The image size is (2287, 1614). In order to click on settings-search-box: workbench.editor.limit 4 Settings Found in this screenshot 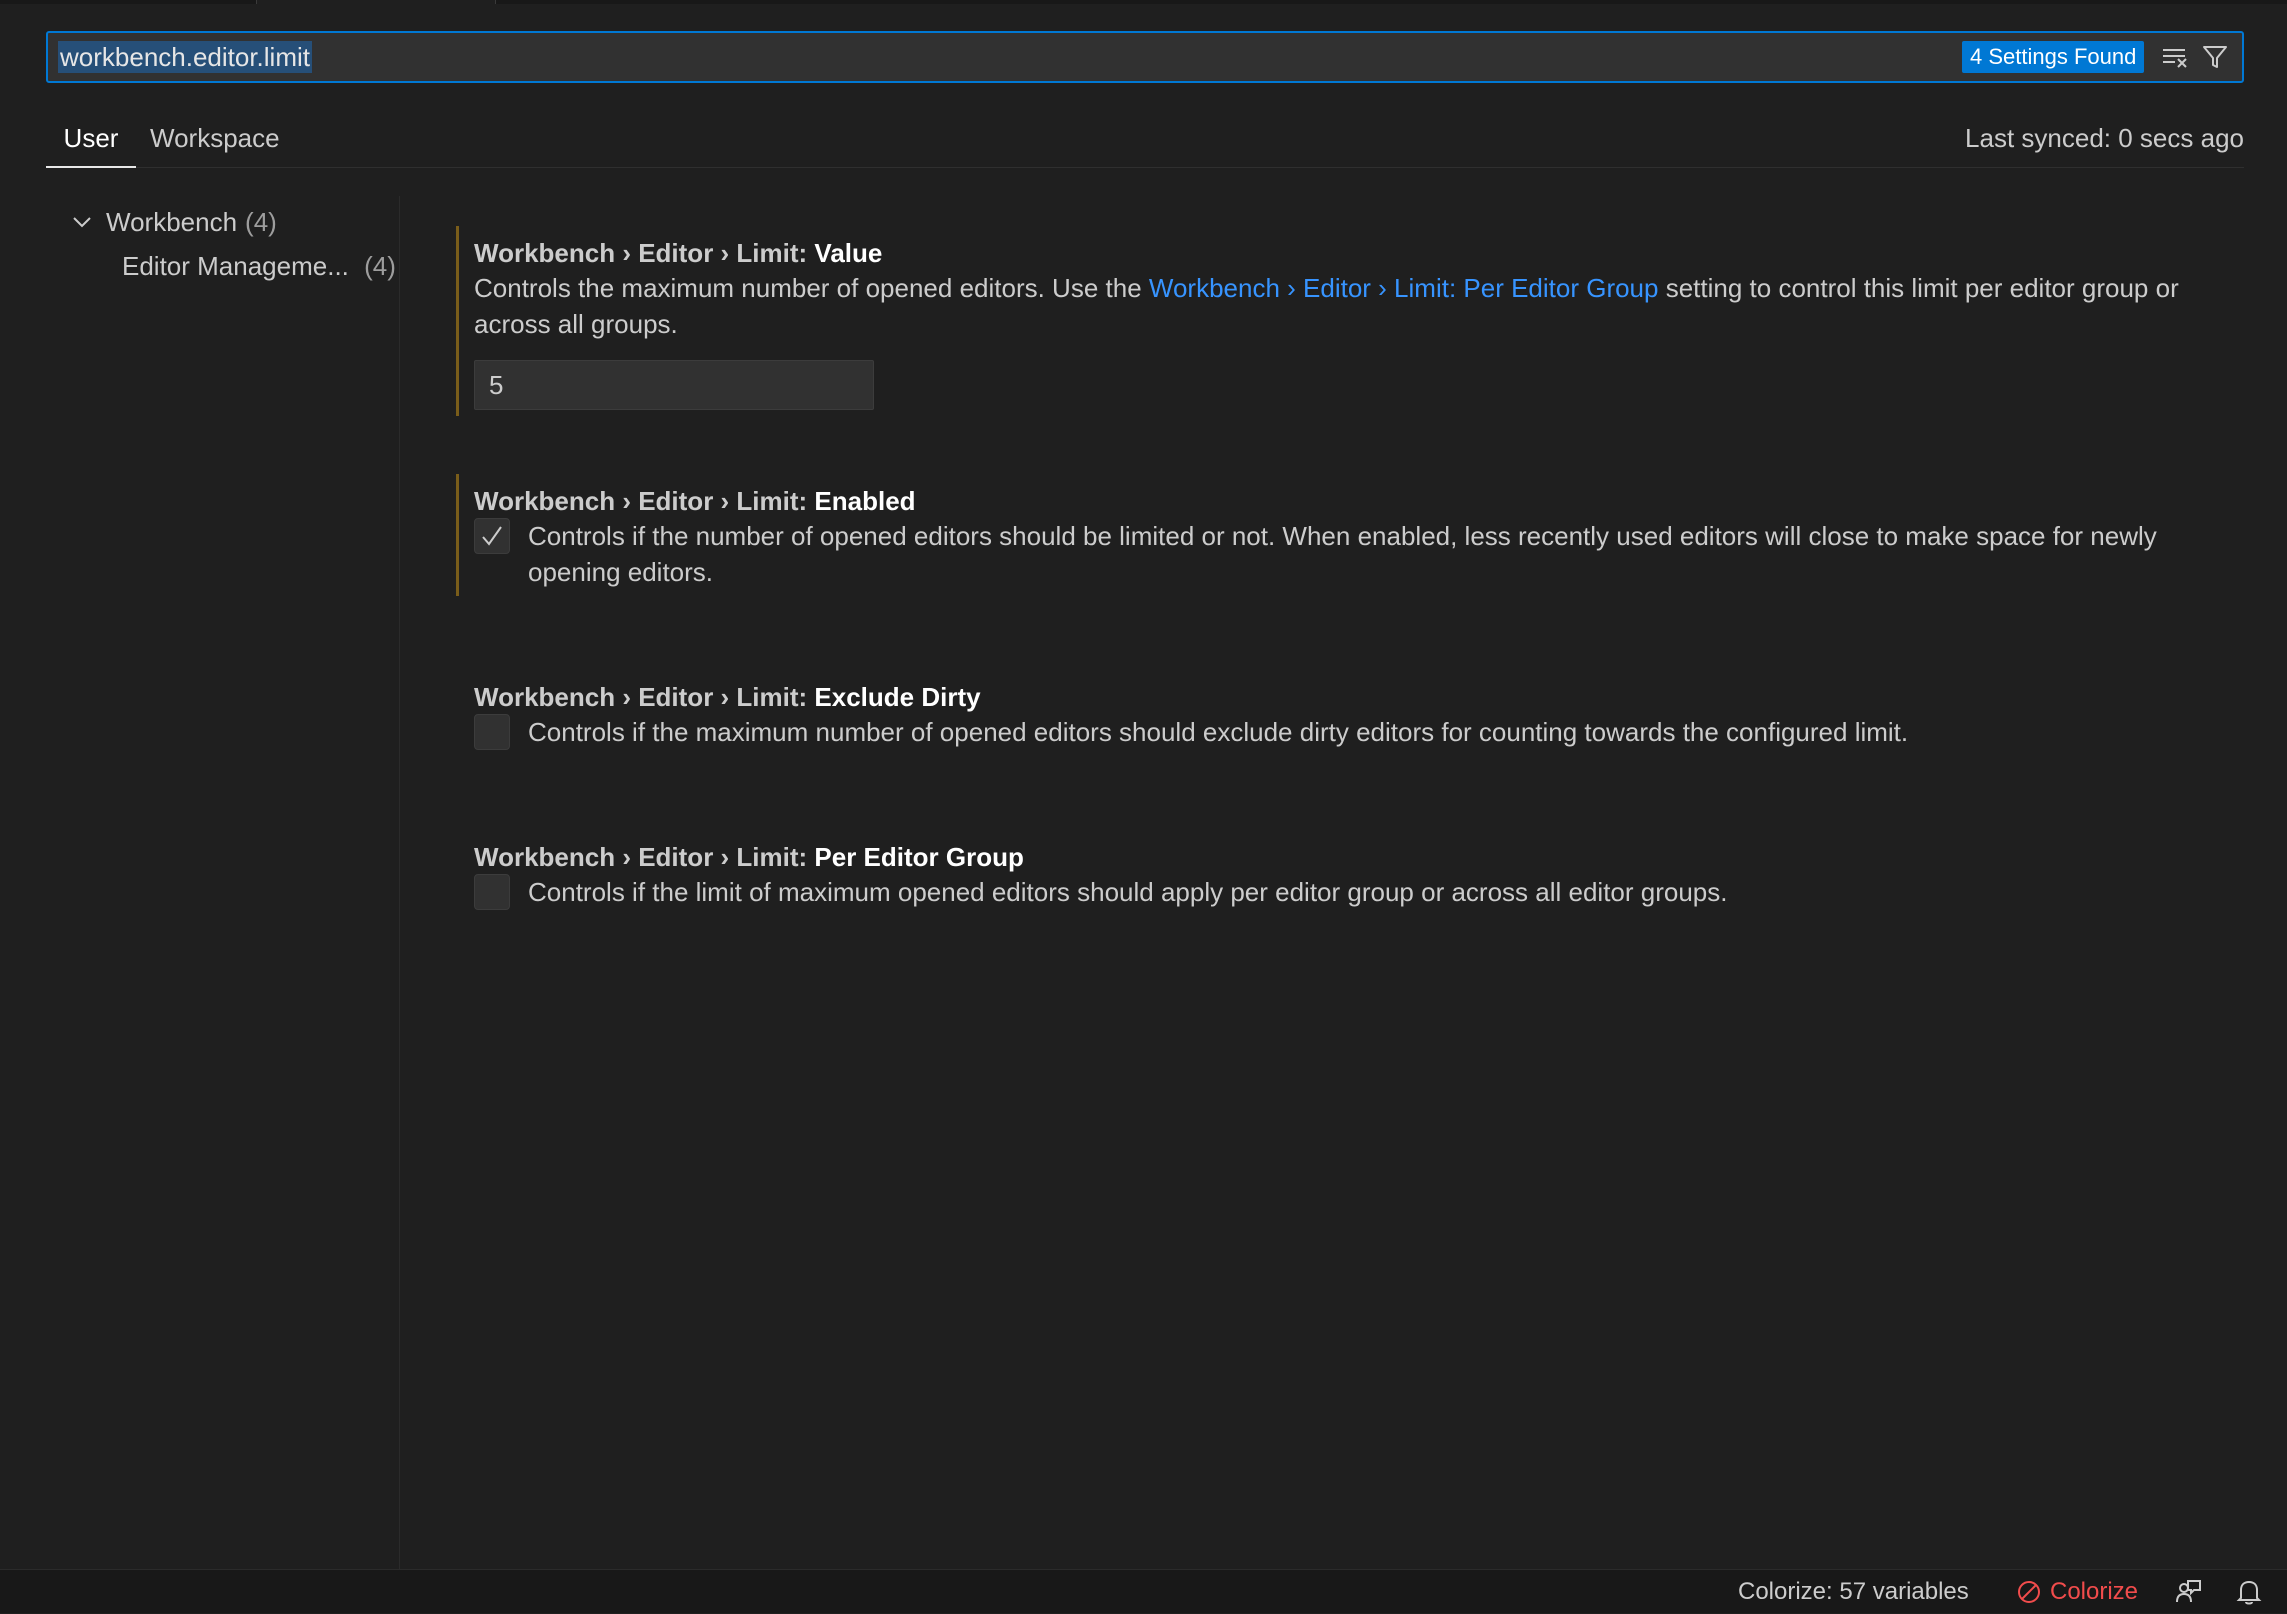, I will do `click(1145, 57)`.